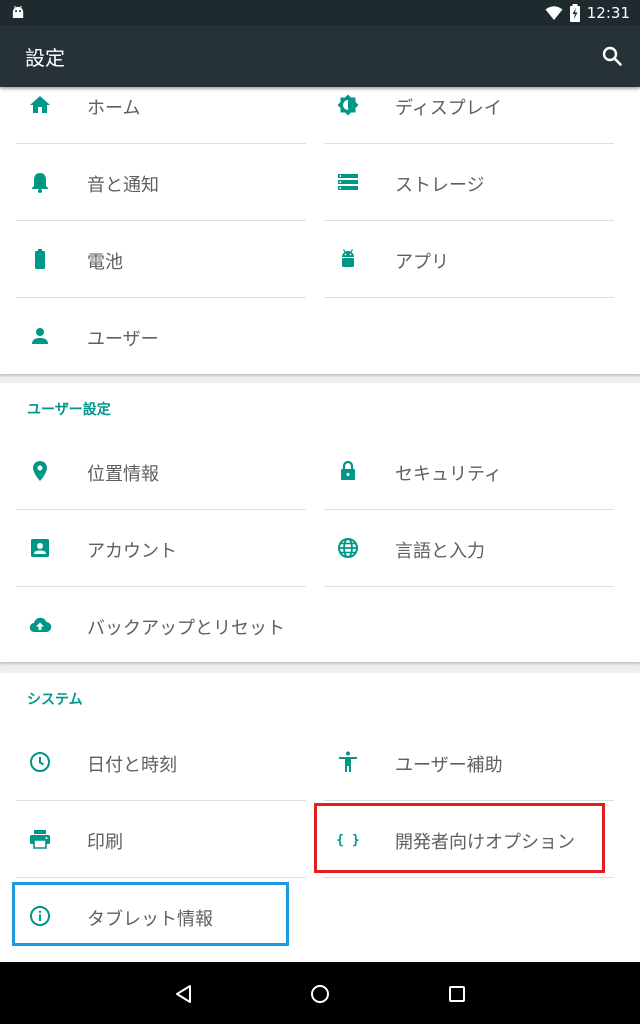 The height and width of the screenshot is (1024, 640). Describe the element at coordinates (469, 259) in the screenshot. I see `settings-item-apps: アプリ` at that location.